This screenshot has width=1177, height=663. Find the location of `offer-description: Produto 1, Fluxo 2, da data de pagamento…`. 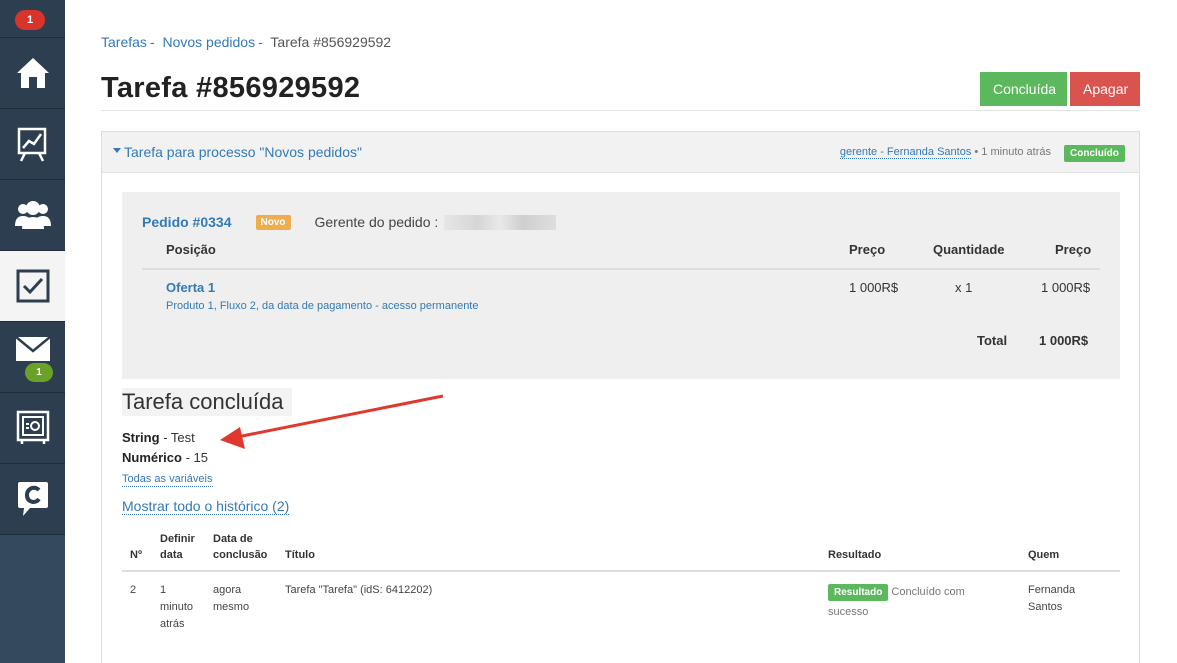

offer-description: Produto 1, Fluxo 2, da data de pagamento… is located at coordinates (322, 306).